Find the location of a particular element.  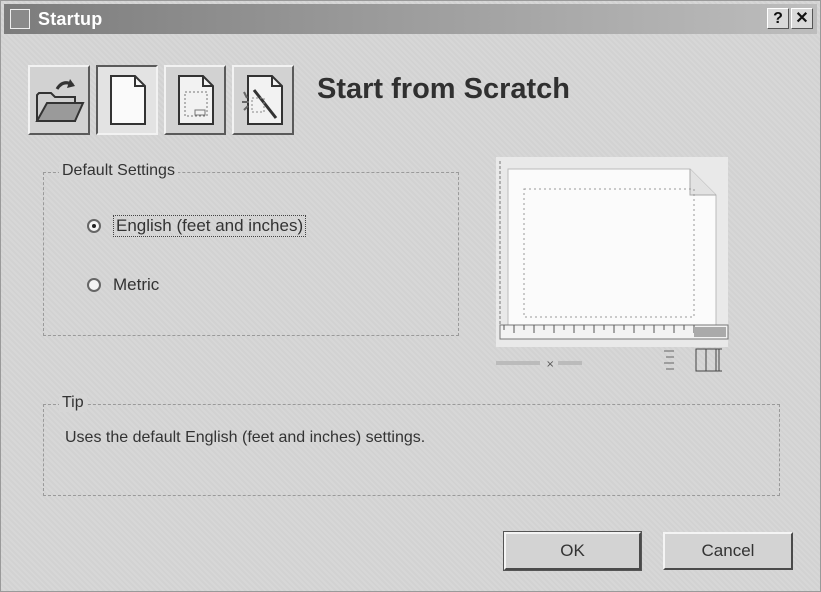

wizard-page-icon is located at coordinates (262, 100).